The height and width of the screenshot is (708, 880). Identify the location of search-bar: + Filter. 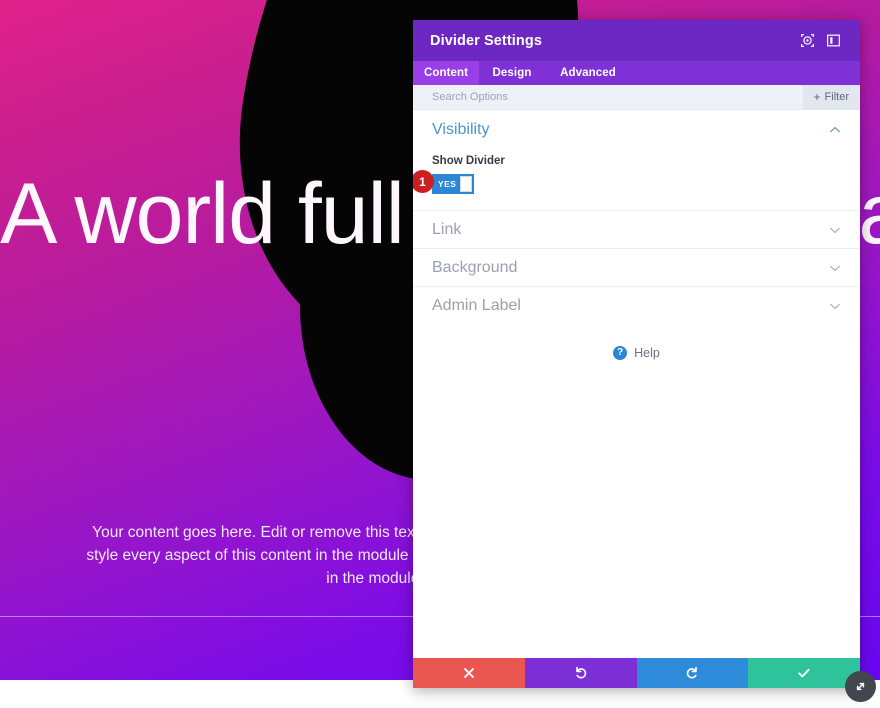
(636, 97).